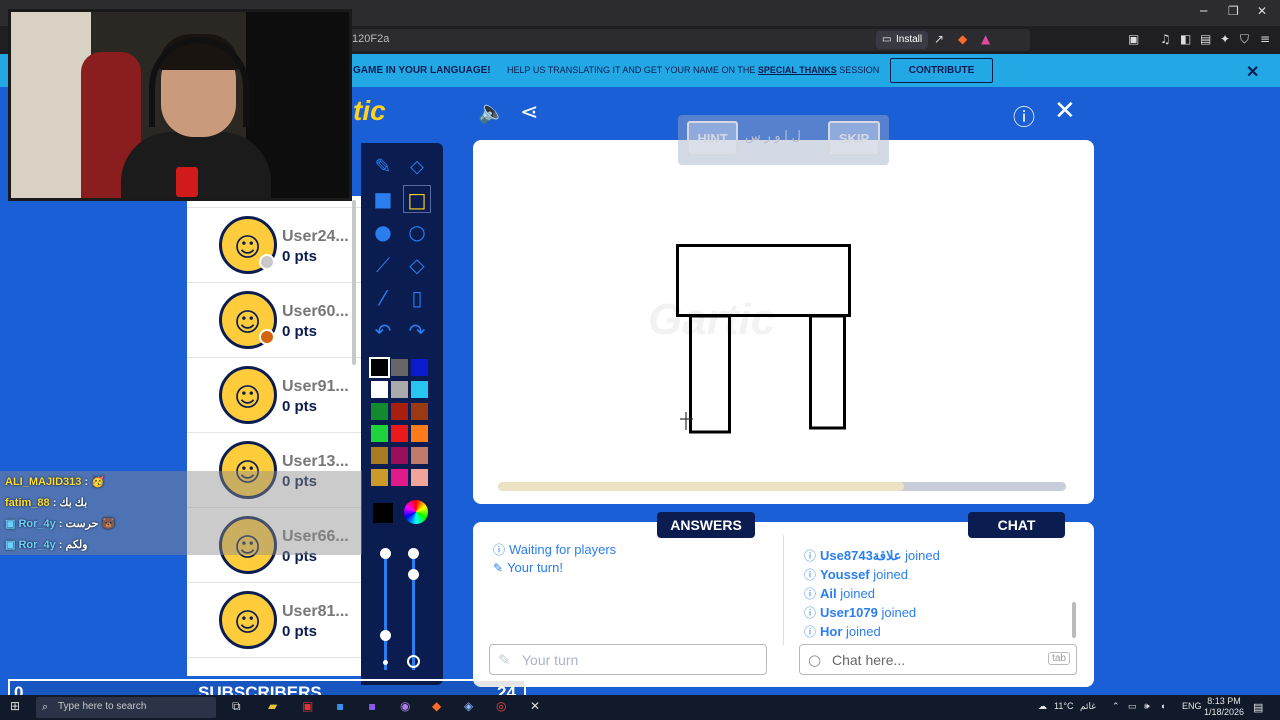  I want to click on wallet-icon: ▤, so click(1205, 39).